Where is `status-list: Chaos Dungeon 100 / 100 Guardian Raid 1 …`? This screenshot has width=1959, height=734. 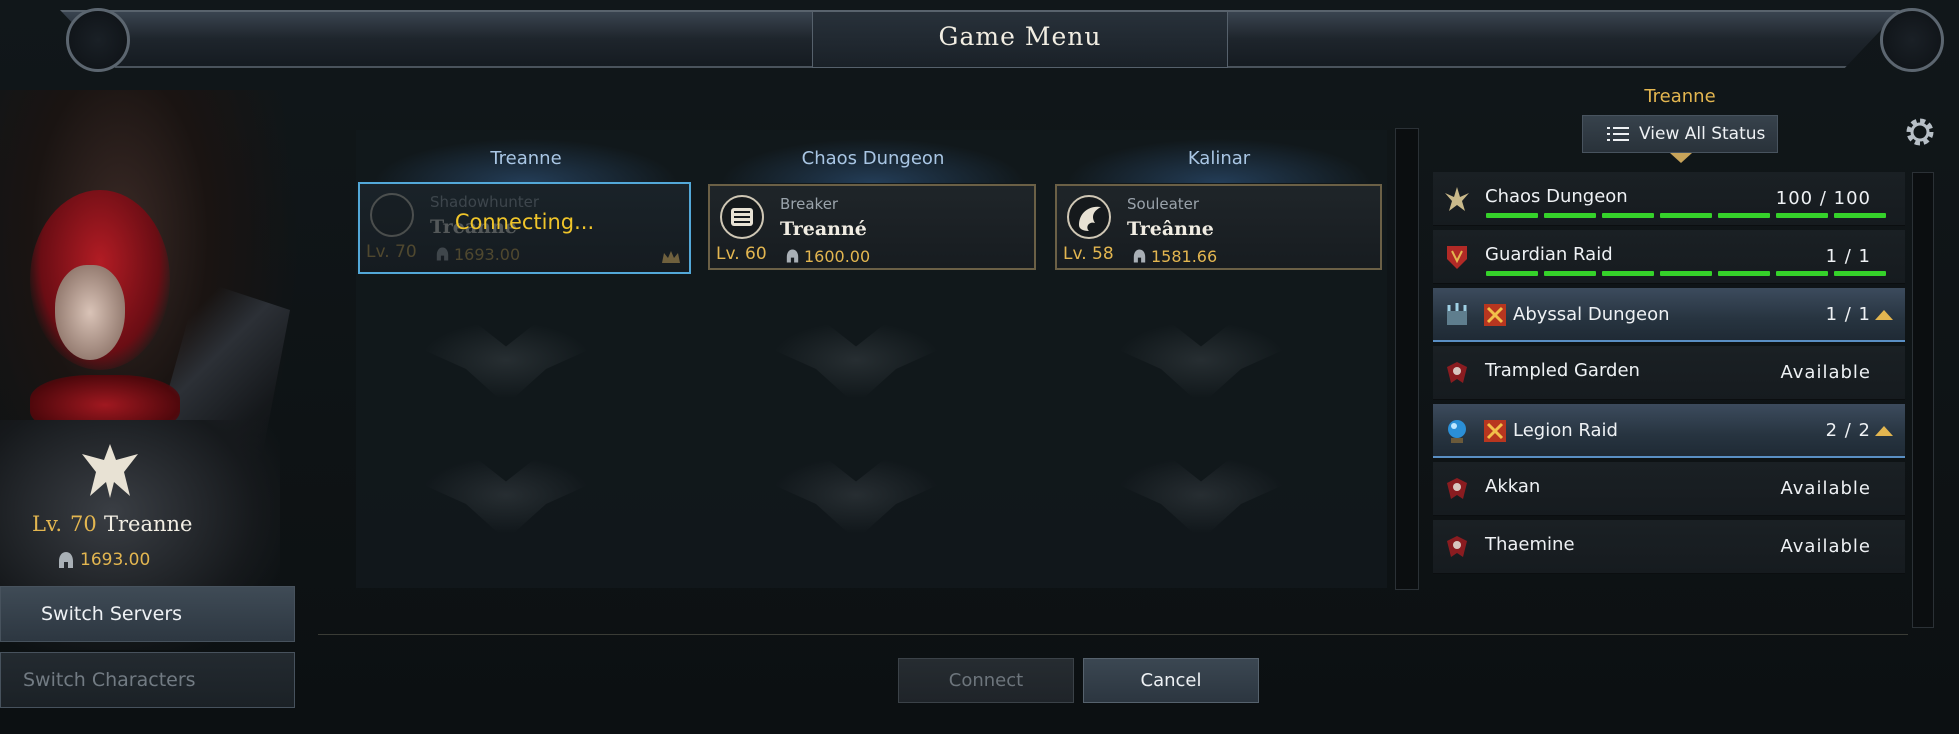 status-list: Chaos Dungeon 100 / 100 Guardian Raid 1 … is located at coordinates (1669, 375).